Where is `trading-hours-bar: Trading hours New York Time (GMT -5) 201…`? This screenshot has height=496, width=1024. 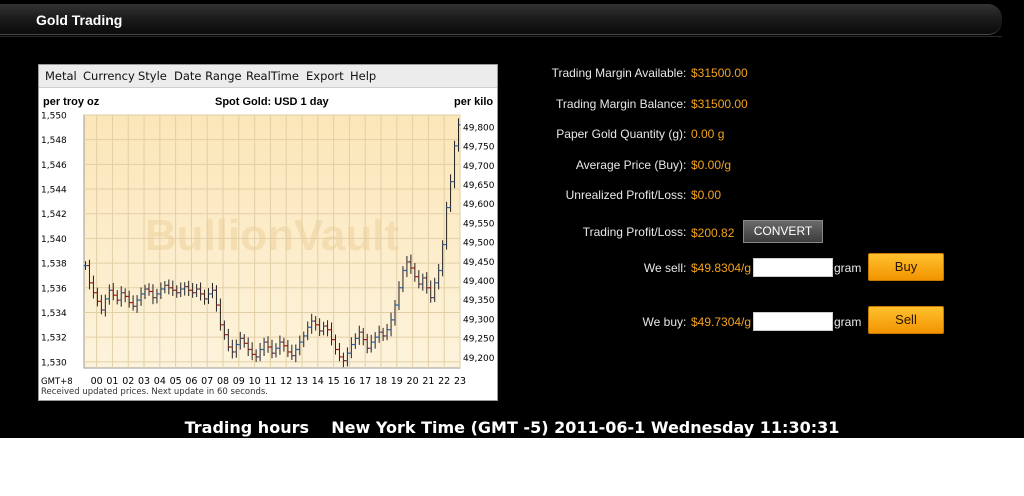
trading-hours-bar: Trading hours New York Time (GMT -5) 201… is located at coordinates (512, 427).